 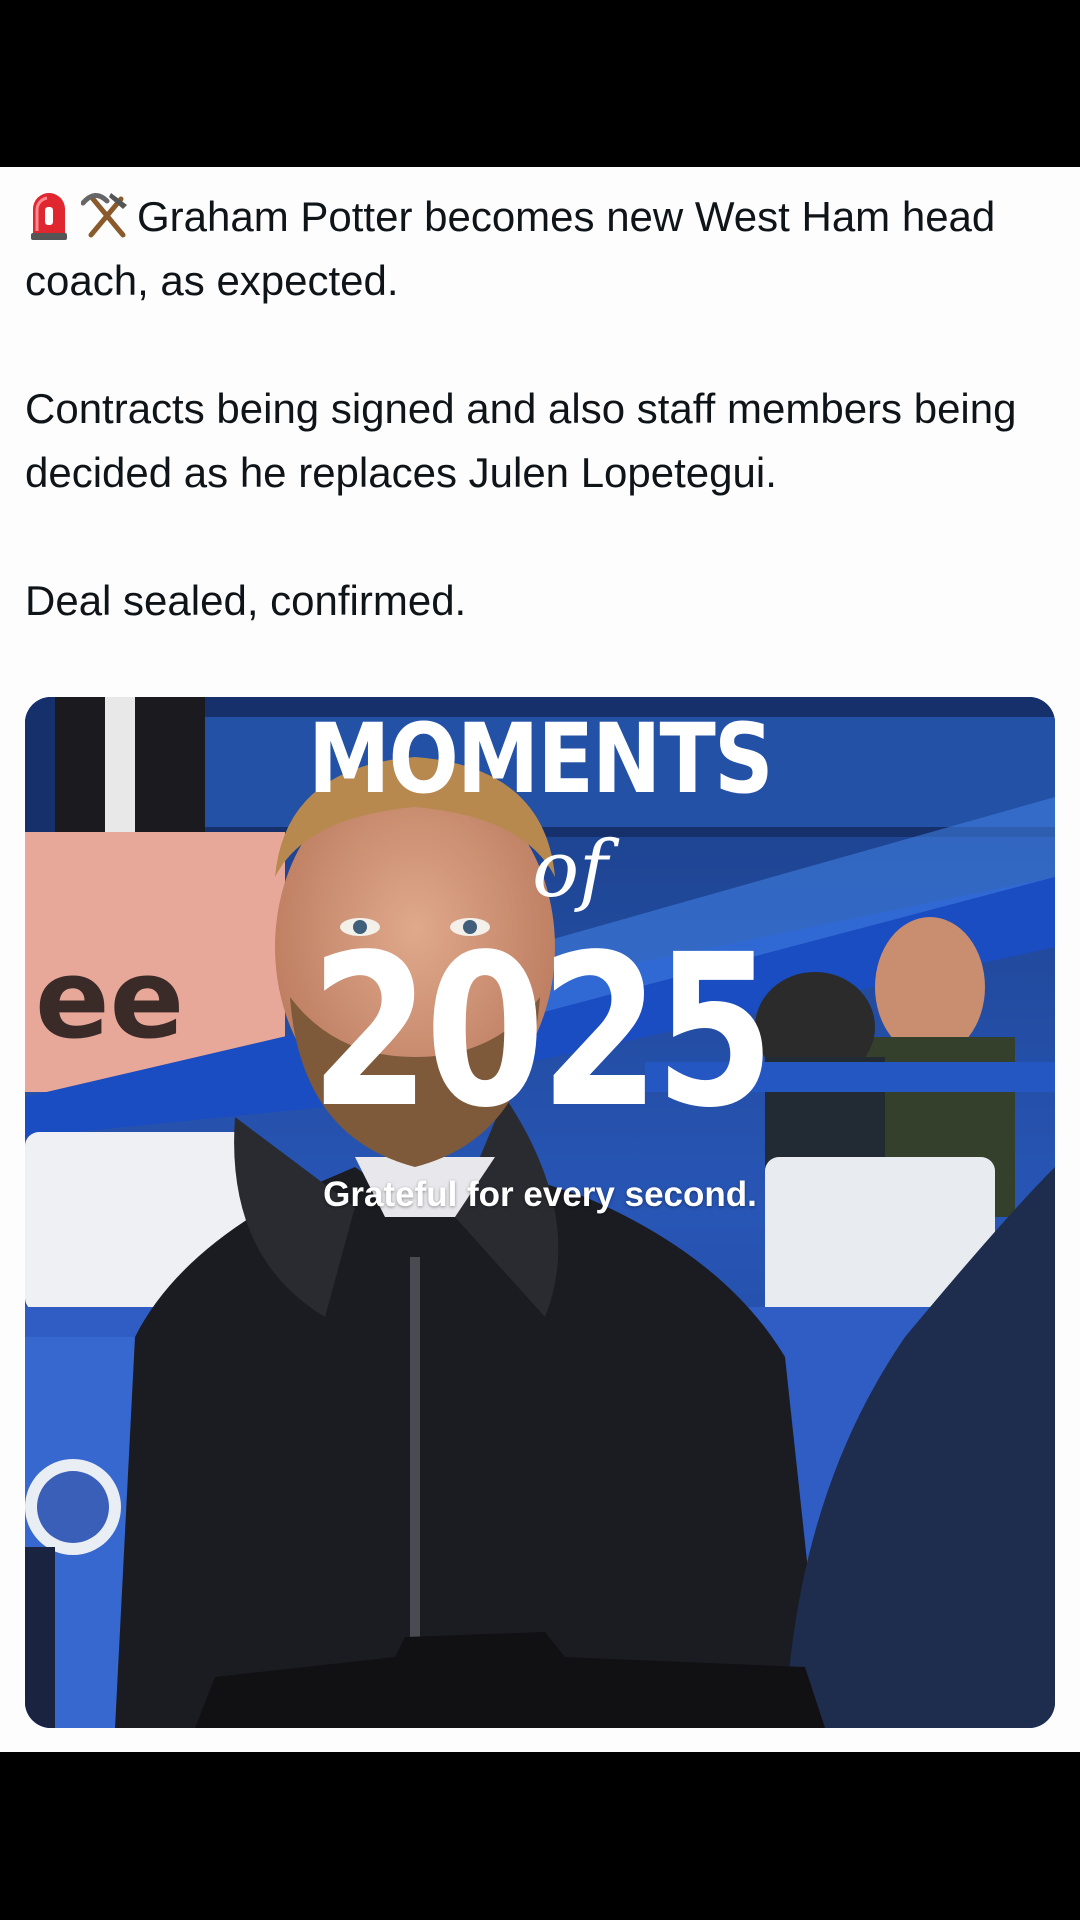 I want to click on post-paragraph-3: Deal sealed, confirmed., so click(x=246, y=600).